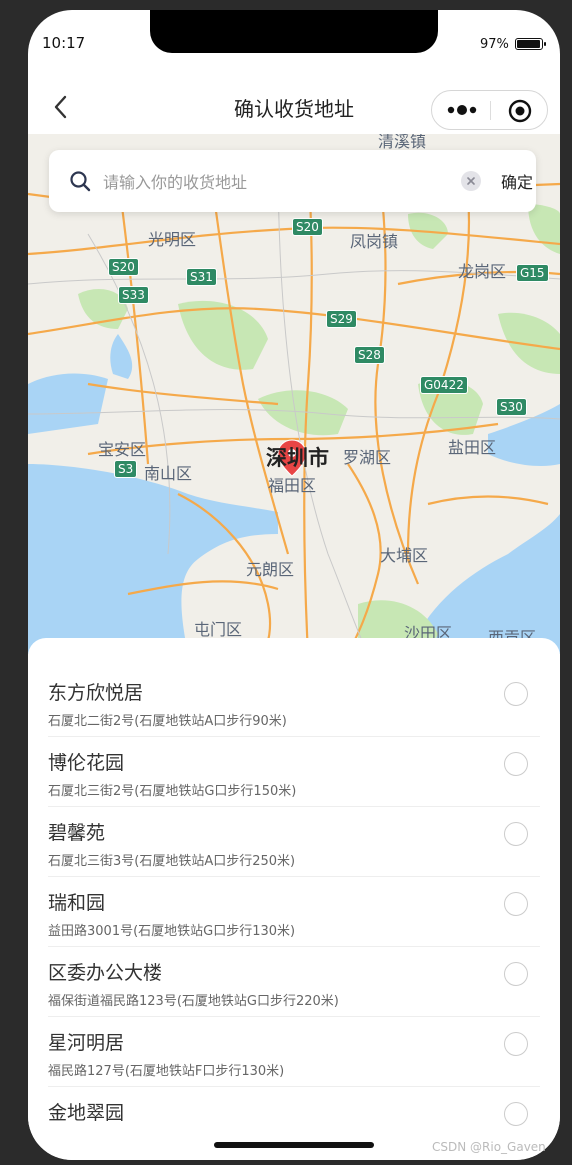 This screenshot has height=1165, width=572. I want to click on capsule-divider, so click(490, 110).